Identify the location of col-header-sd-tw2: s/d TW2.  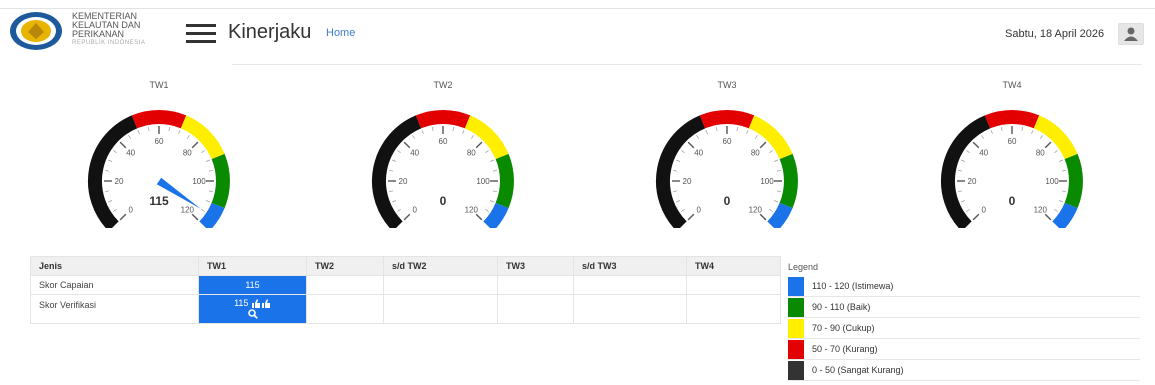
(440, 266).